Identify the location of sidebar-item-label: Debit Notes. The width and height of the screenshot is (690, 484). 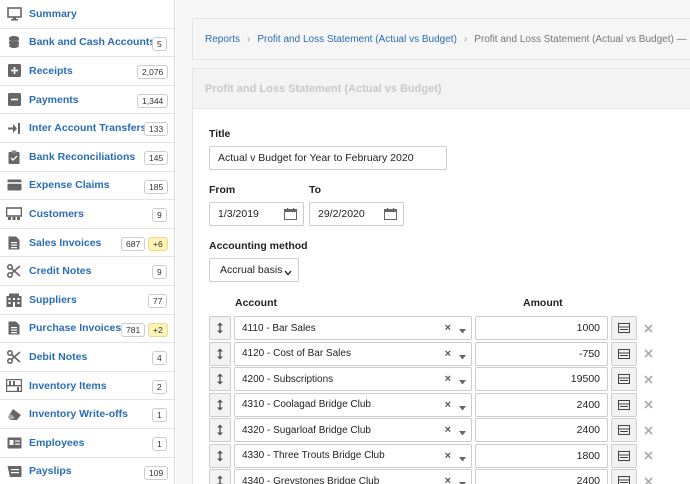
(58, 356).